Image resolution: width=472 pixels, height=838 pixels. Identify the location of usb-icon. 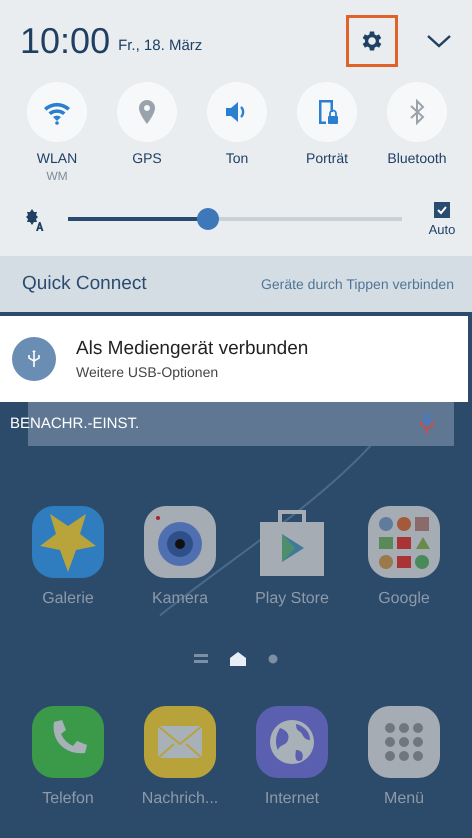
(34, 359).